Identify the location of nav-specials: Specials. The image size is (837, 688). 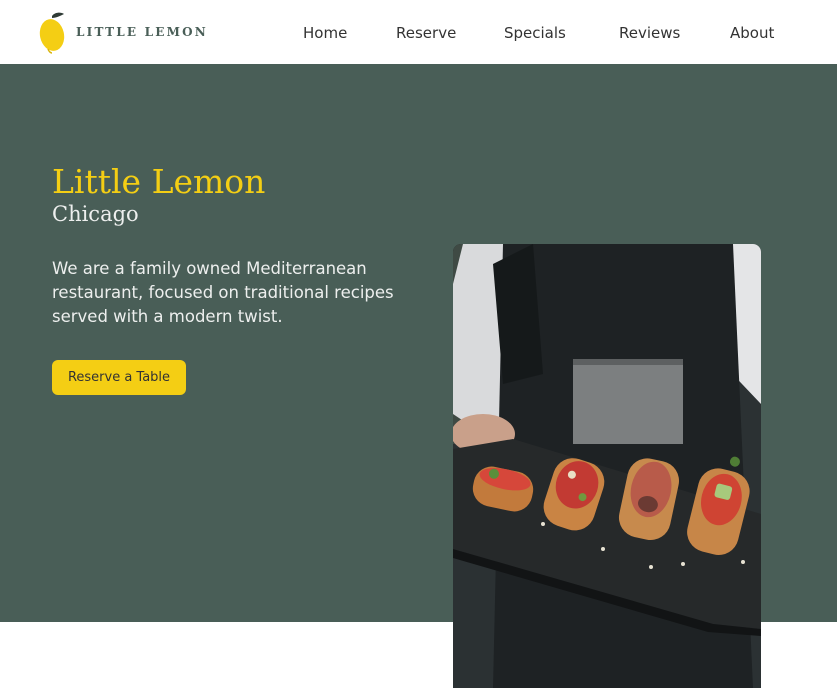
(535, 33).